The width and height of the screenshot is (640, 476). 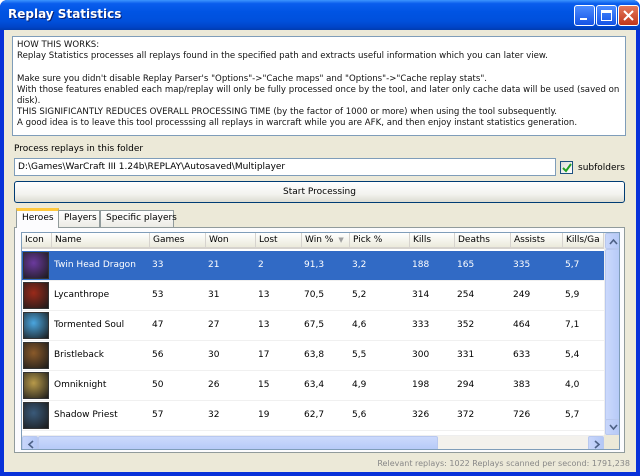 What do you see at coordinates (313, 416) in the screenshot?
I see `table-row: Shadow Priest 57 32 19 62,7 5,6 326 372 726 5,7` at bounding box center [313, 416].